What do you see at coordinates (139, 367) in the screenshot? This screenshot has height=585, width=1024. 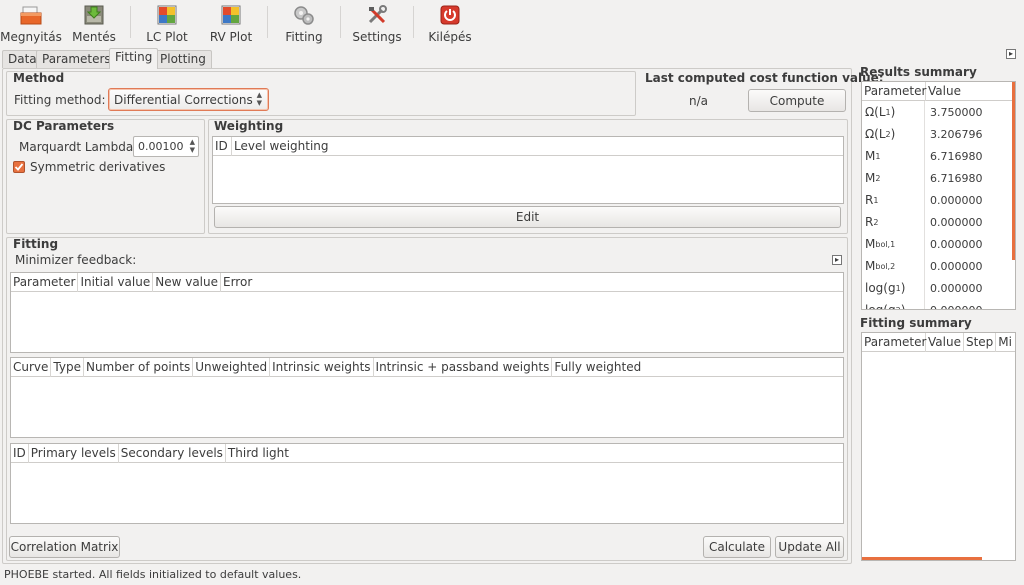 I see `column-header: Number of points` at bounding box center [139, 367].